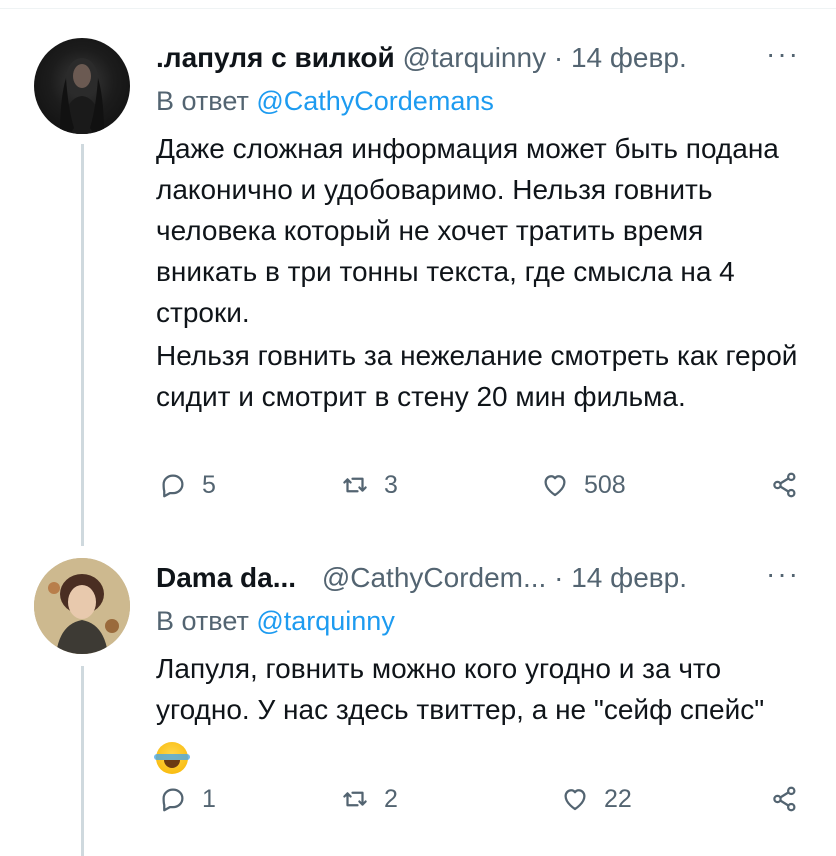 This screenshot has width=836, height=856. I want to click on action-bar: 5 3 508, so click(484, 490).